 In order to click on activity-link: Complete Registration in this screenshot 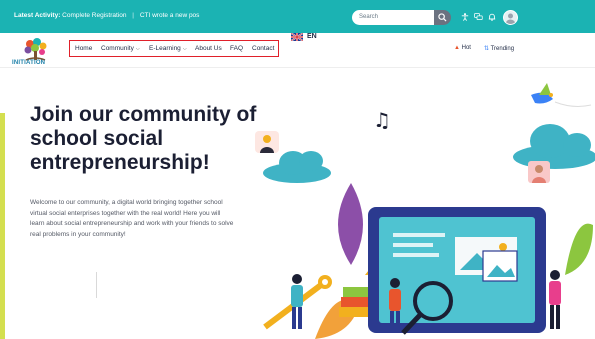, I will do `click(94, 15)`.